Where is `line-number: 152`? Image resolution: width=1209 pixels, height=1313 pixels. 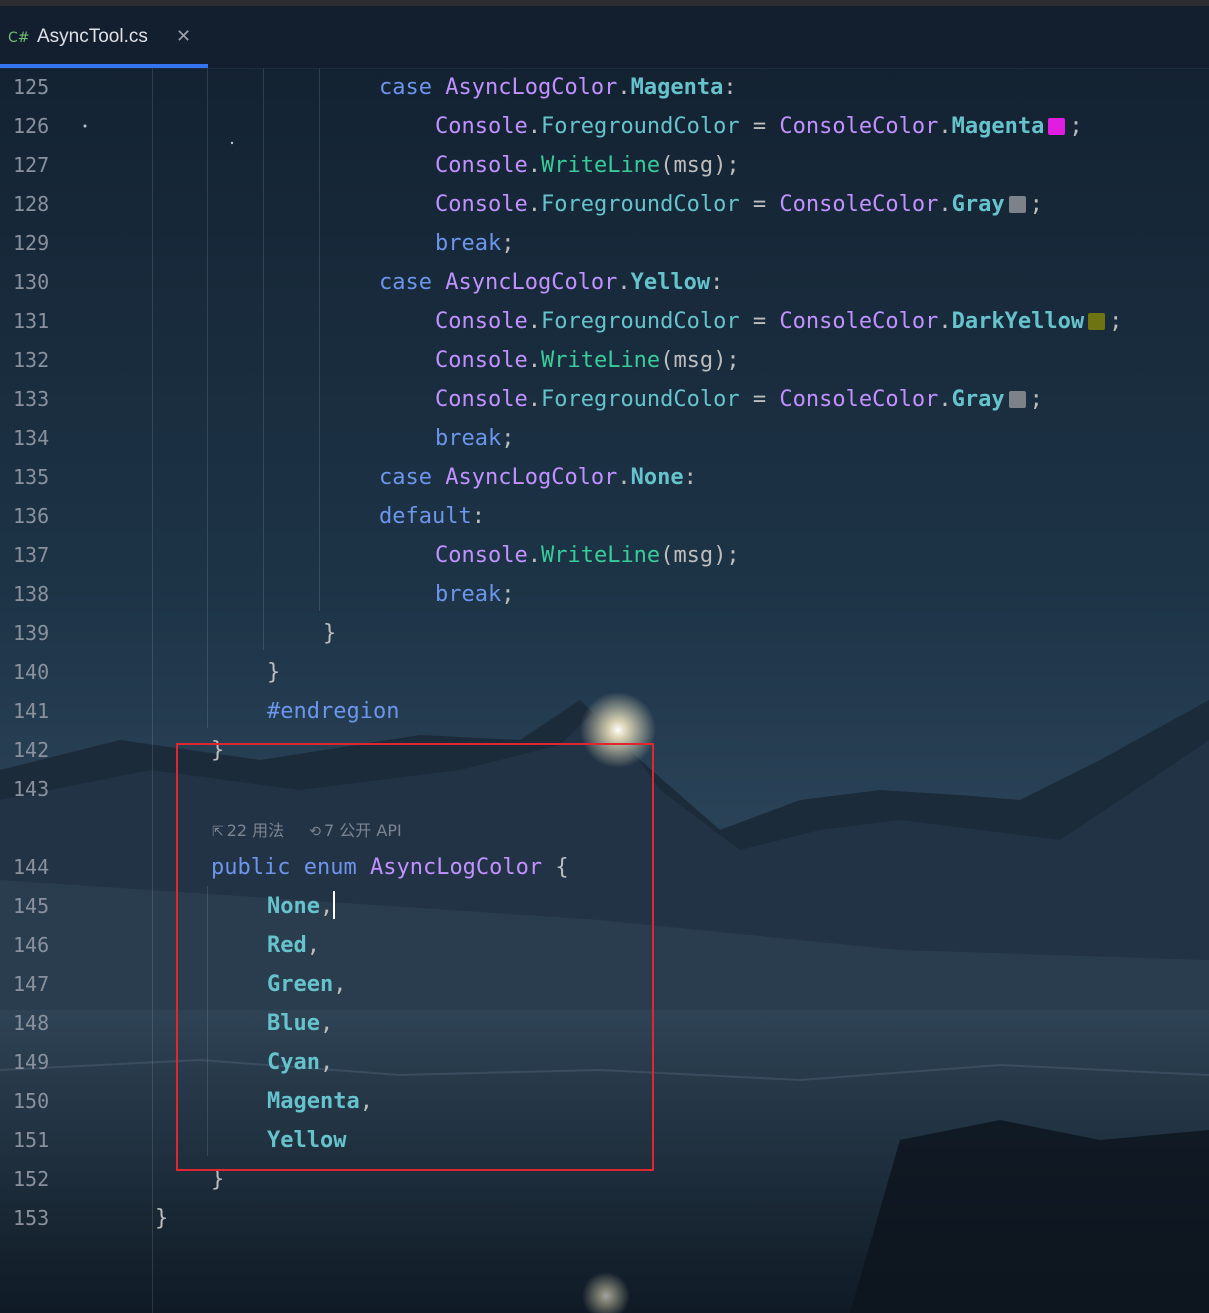
line-number: 152 is located at coordinates (31, 1179).